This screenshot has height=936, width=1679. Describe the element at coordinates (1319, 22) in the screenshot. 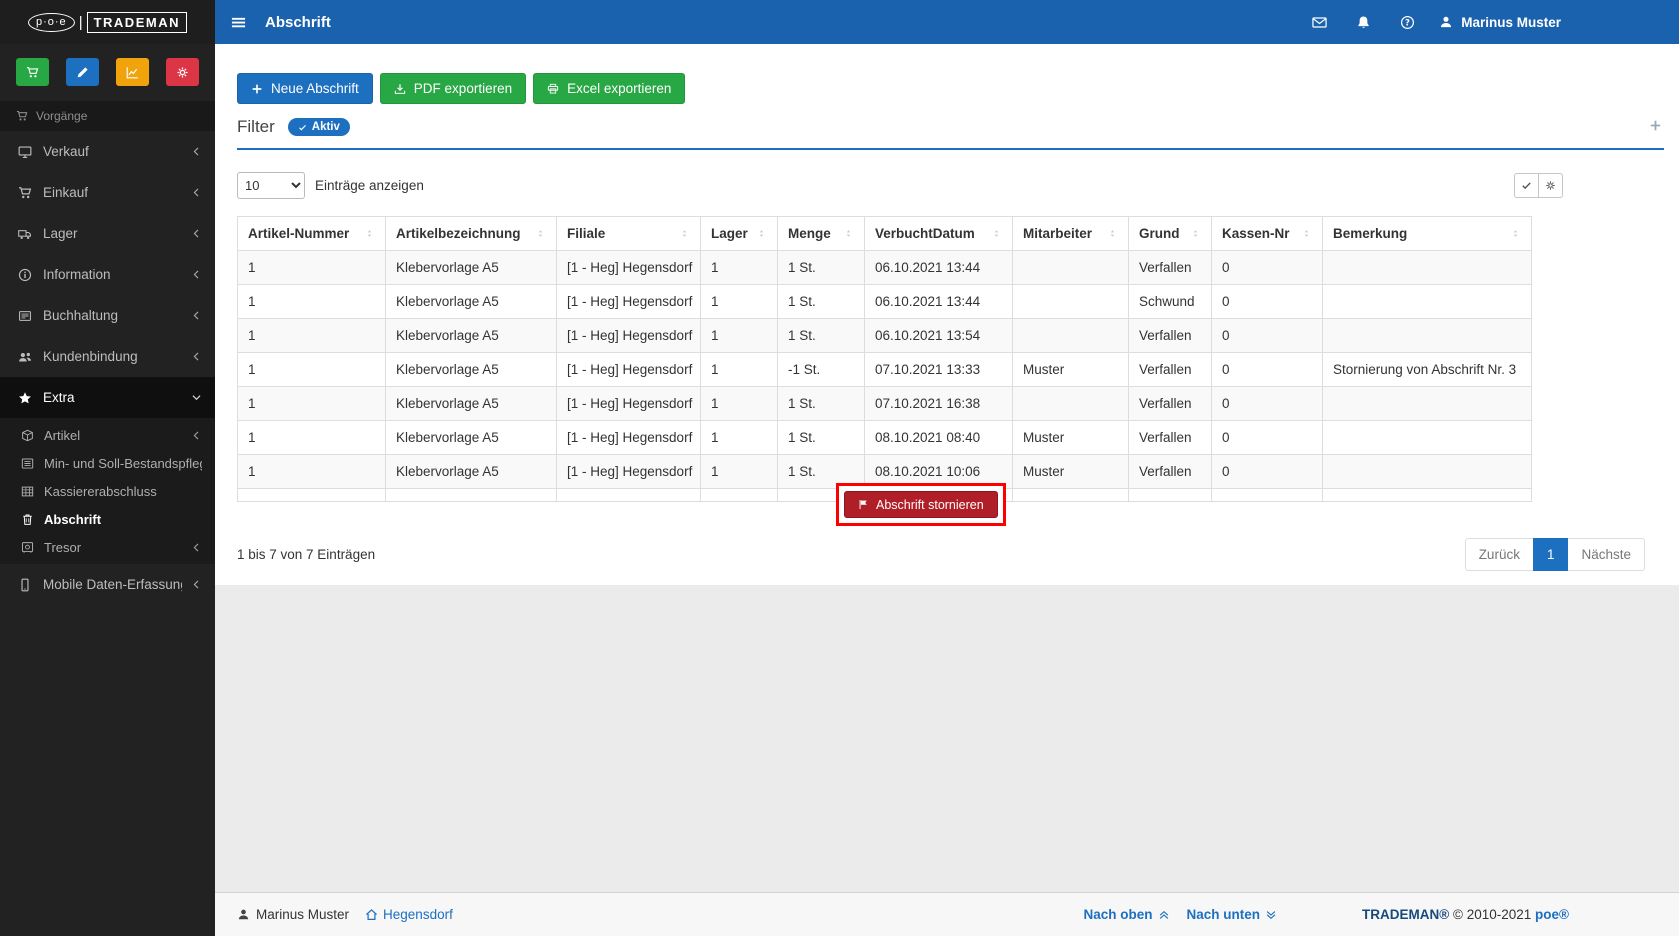

I see `messages-button` at that location.